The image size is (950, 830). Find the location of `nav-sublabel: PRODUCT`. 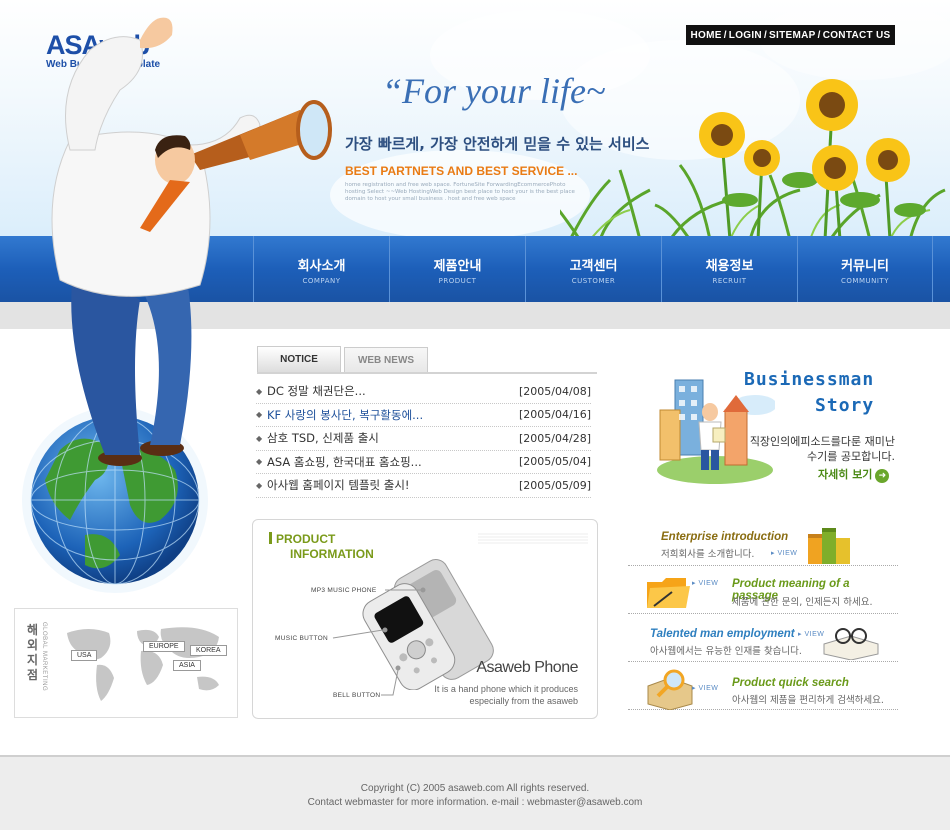

nav-sublabel: PRODUCT is located at coordinates (457, 281).